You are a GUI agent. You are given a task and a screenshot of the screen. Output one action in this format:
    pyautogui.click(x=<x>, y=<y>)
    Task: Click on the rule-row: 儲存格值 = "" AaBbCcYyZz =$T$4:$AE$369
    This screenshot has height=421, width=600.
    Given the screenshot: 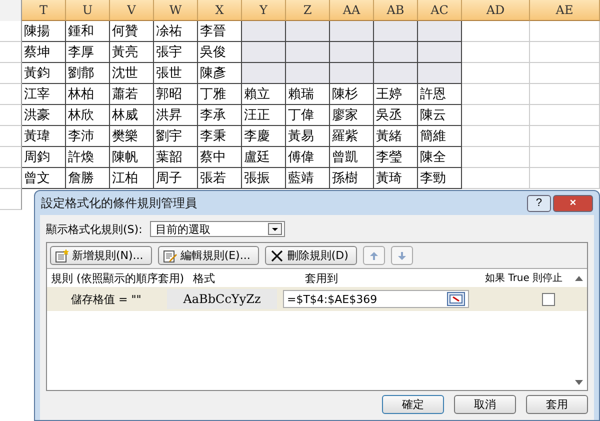 What is the action you would take?
    pyautogui.click(x=317, y=299)
    